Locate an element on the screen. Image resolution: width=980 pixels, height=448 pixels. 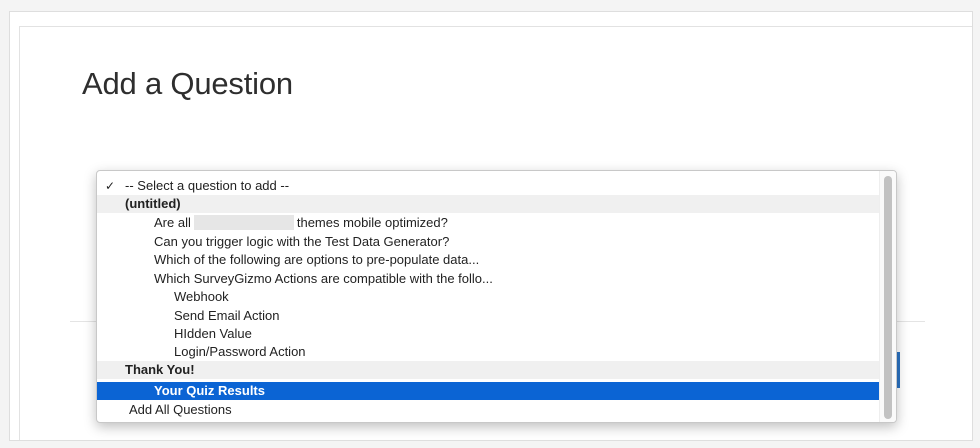
select-focus-edge is located at coordinates (898, 370).